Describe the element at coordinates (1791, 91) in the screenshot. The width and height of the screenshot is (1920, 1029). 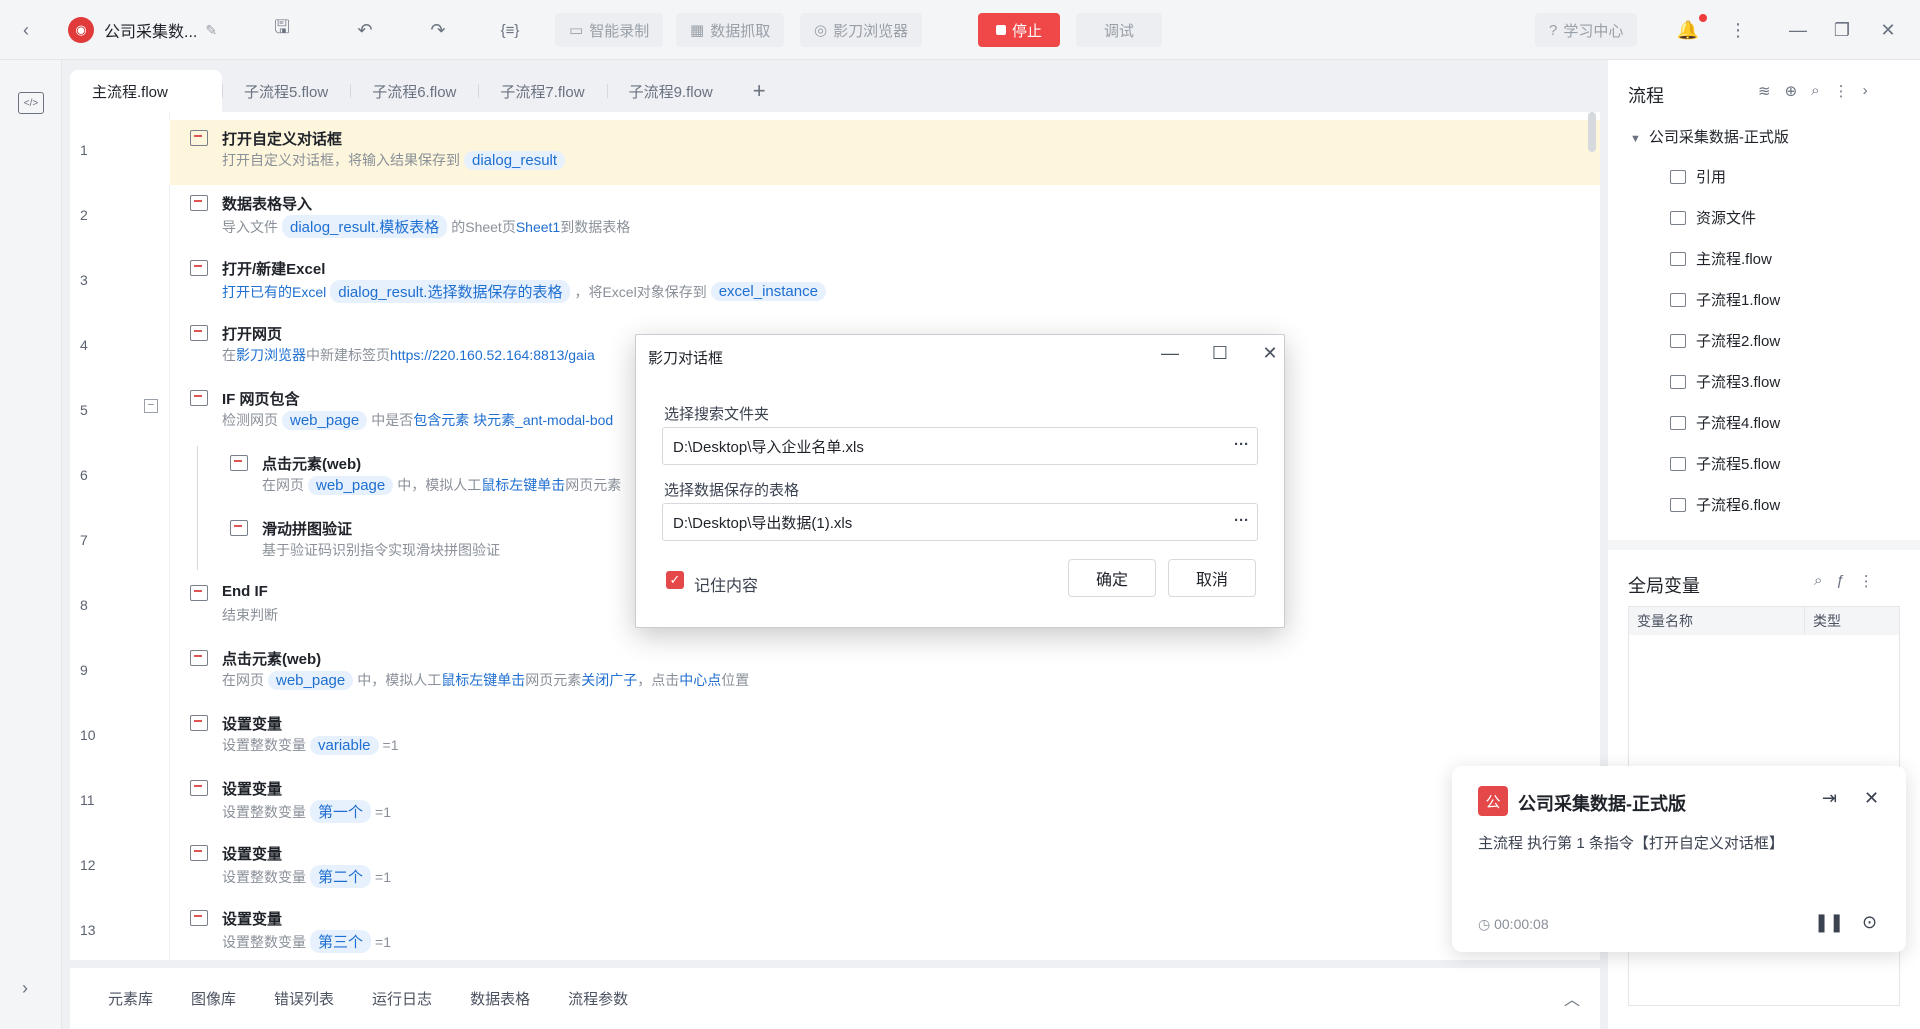
I see `add-flow-icon: ⊕` at that location.